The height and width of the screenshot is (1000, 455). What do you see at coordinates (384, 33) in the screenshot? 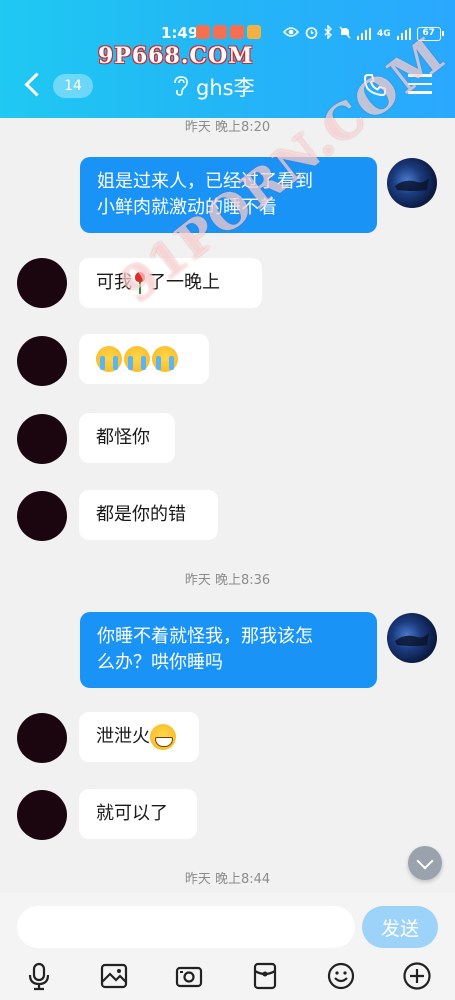
I see `network-type: 4G` at bounding box center [384, 33].